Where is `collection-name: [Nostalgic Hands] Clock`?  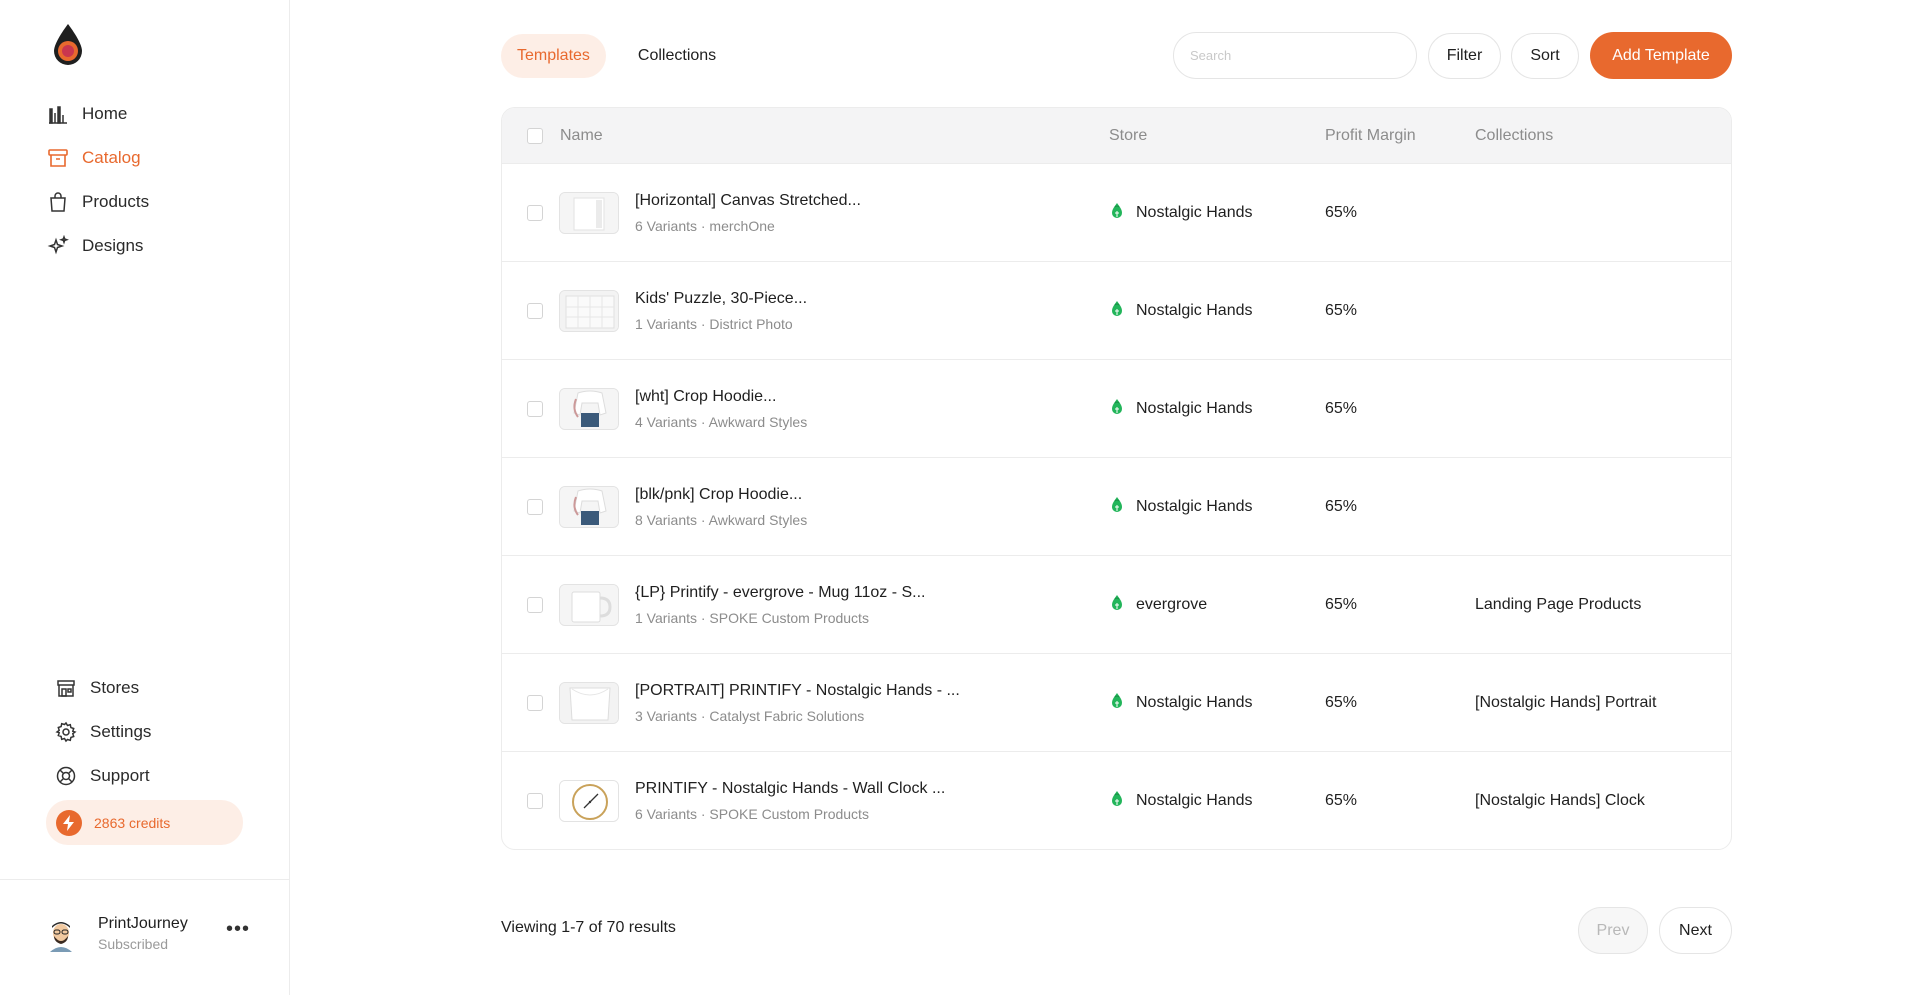
collection-name: [Nostalgic Hands] Clock is located at coordinates (1560, 800).